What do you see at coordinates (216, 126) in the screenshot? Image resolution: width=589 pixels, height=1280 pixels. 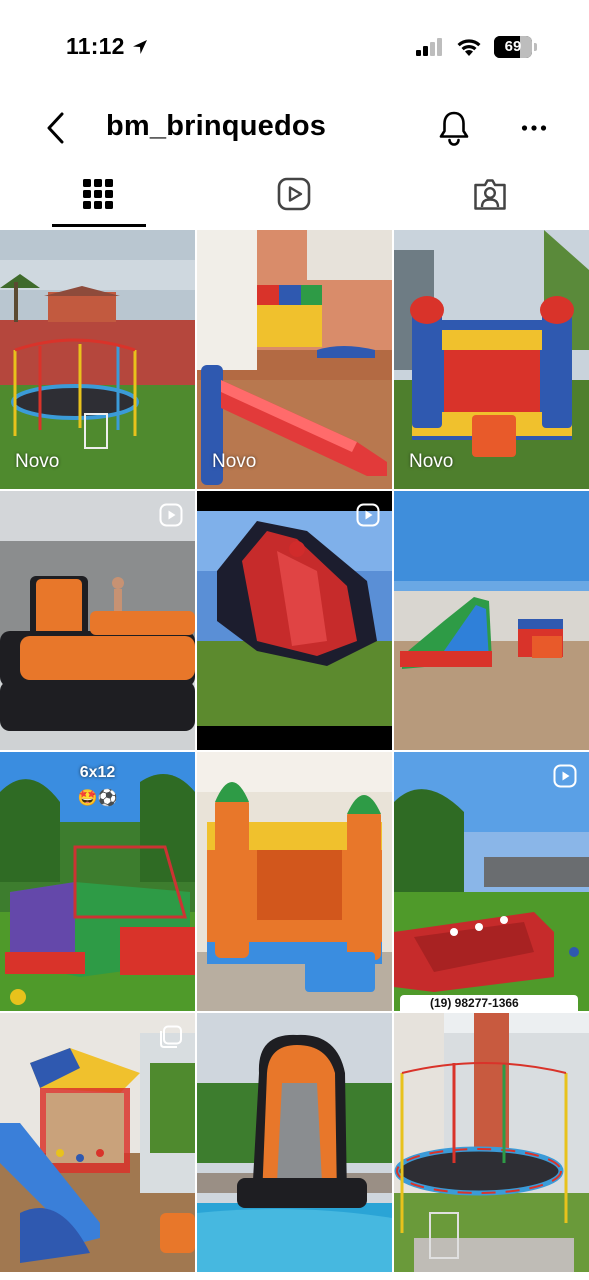 I see `profile-username: bm_brinquedos` at bounding box center [216, 126].